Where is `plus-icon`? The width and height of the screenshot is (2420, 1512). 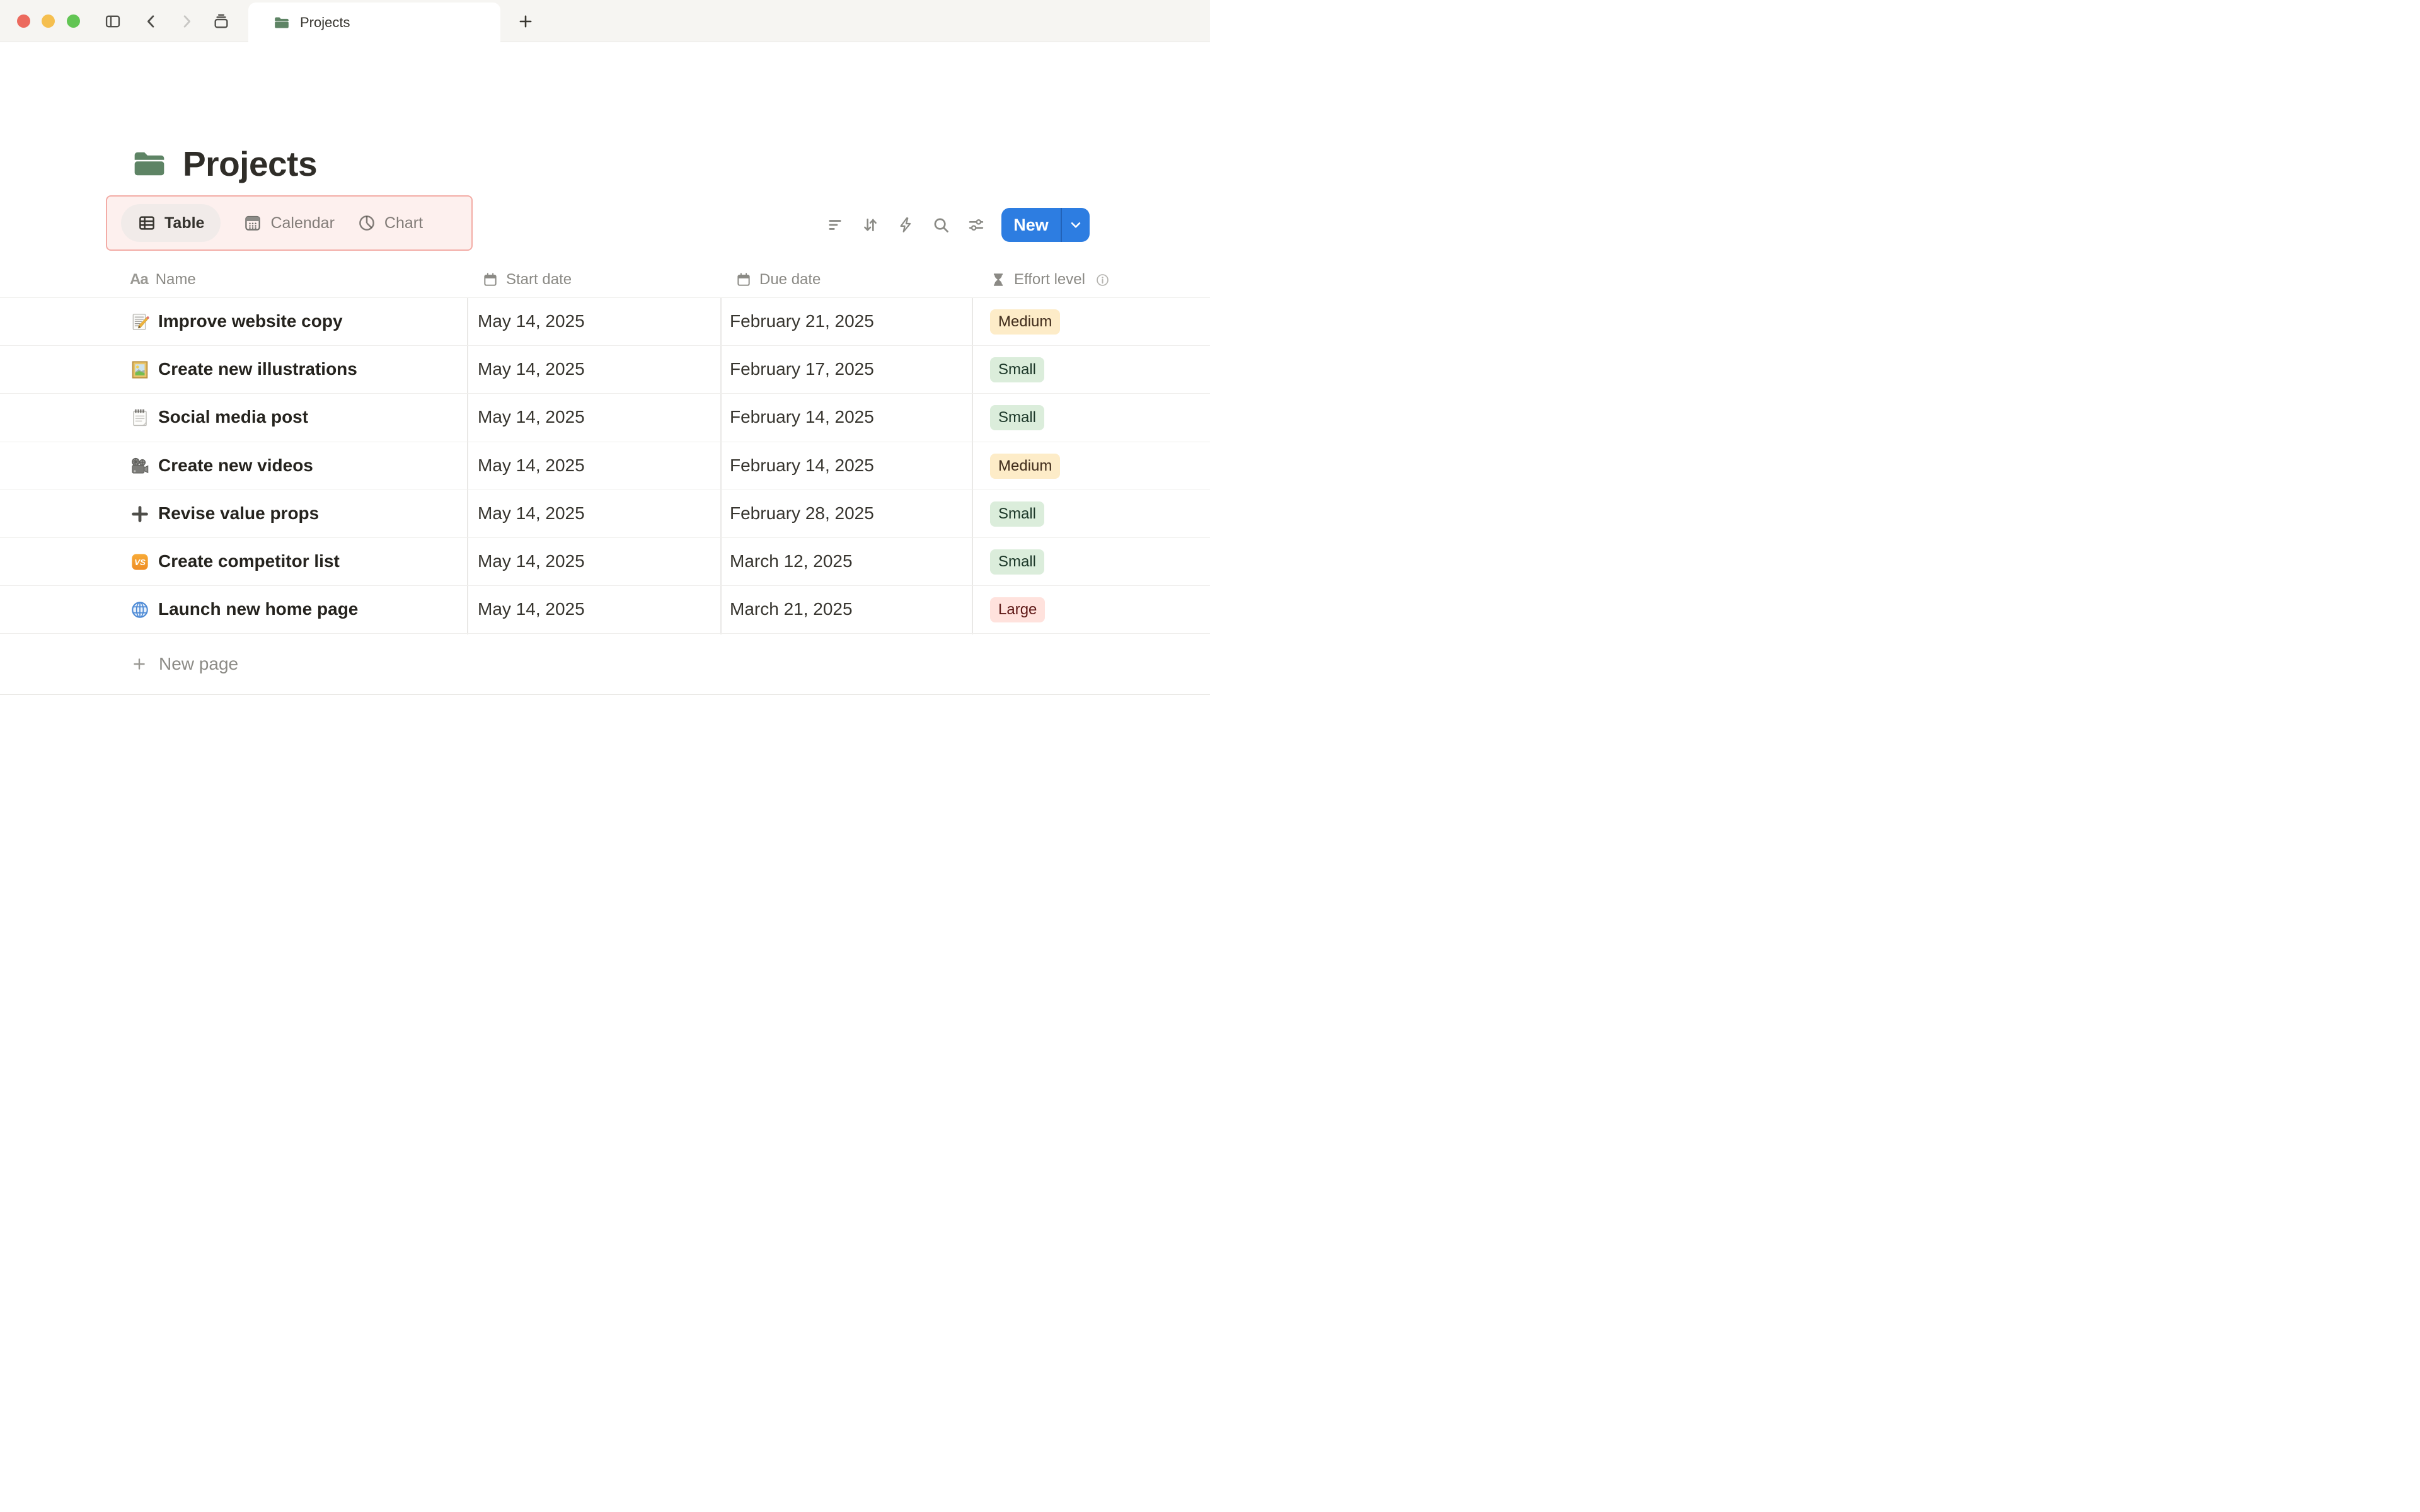 plus-icon is located at coordinates (139, 664).